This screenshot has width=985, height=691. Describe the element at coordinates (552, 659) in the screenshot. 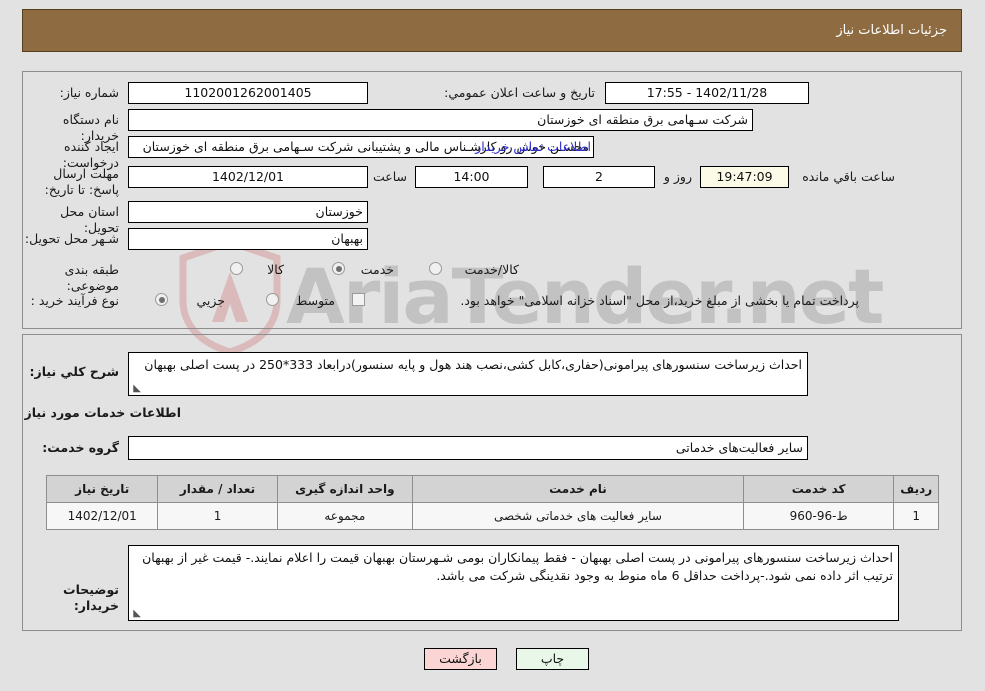

I see `print-button: چاپ` at that location.